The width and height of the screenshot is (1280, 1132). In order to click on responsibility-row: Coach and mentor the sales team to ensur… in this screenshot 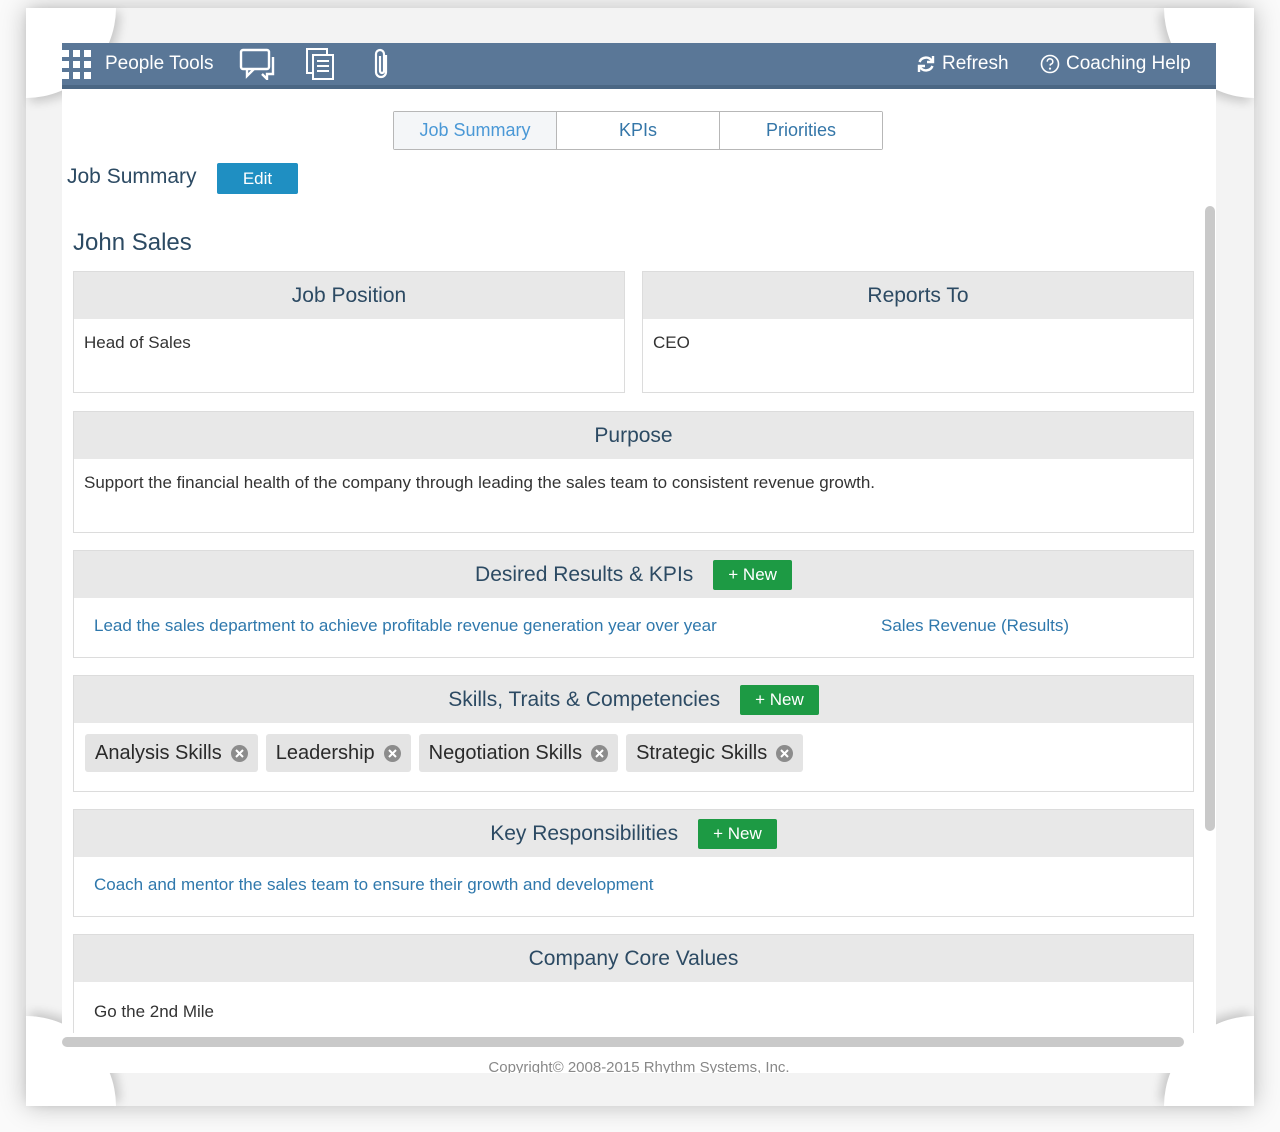, I will do `click(633, 885)`.